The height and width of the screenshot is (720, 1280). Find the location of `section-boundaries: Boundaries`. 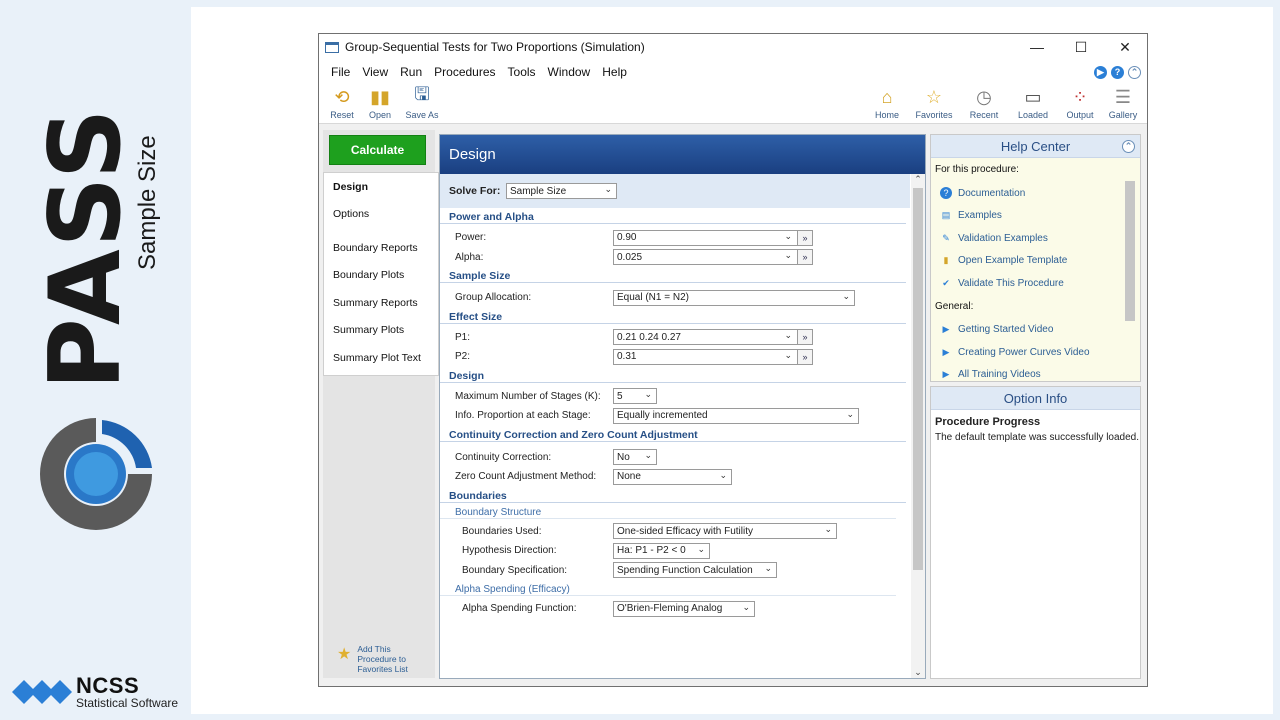

section-boundaries: Boundaries is located at coordinates (673, 495).